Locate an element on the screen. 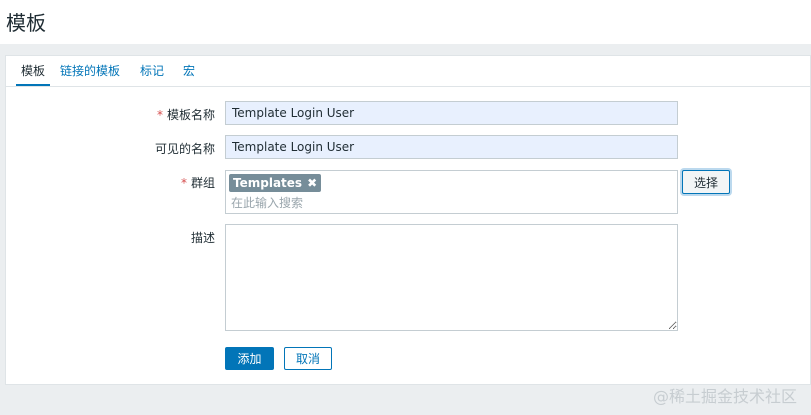 This screenshot has height=415, width=811. tab-bar: 模板 链接的模板 标记 宏 is located at coordinates (408, 71).